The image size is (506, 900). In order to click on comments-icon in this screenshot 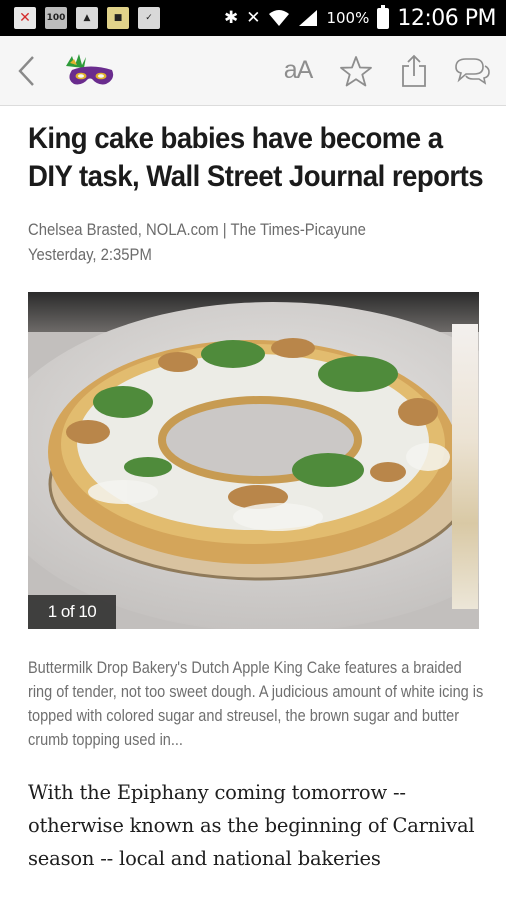, I will do `click(472, 71)`.